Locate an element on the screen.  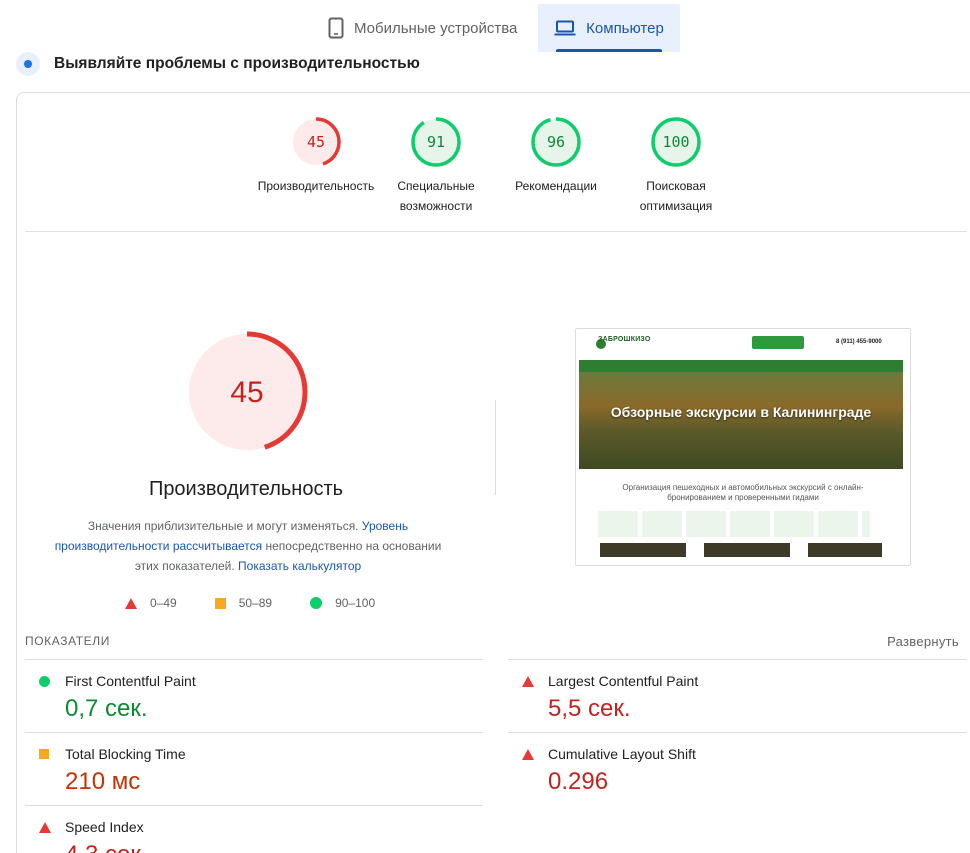
metric-value: 210 мс is located at coordinates (103, 781).